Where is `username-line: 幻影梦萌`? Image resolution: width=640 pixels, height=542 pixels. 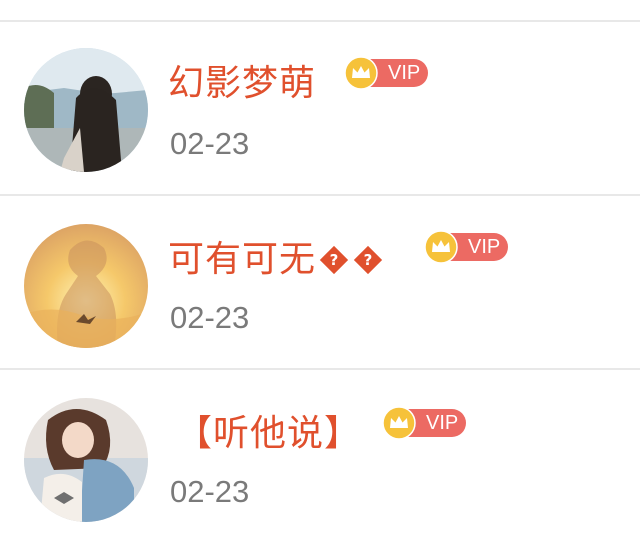
username-line: 幻影梦萌 is located at coordinates (242, 80).